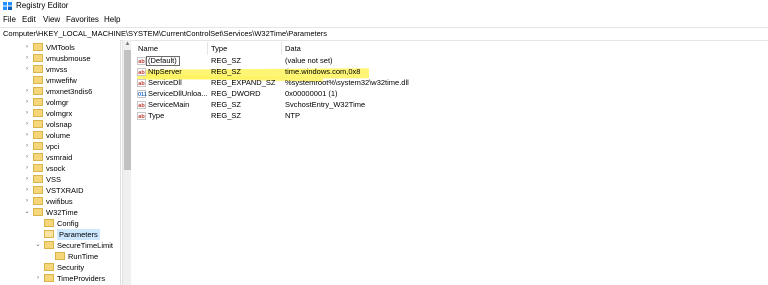 This screenshot has height=285, width=768. What do you see at coordinates (313, 72) in the screenshot?
I see `value-row: ab NtpServer REG_SZ time.windows.com,0x8` at bounding box center [313, 72].